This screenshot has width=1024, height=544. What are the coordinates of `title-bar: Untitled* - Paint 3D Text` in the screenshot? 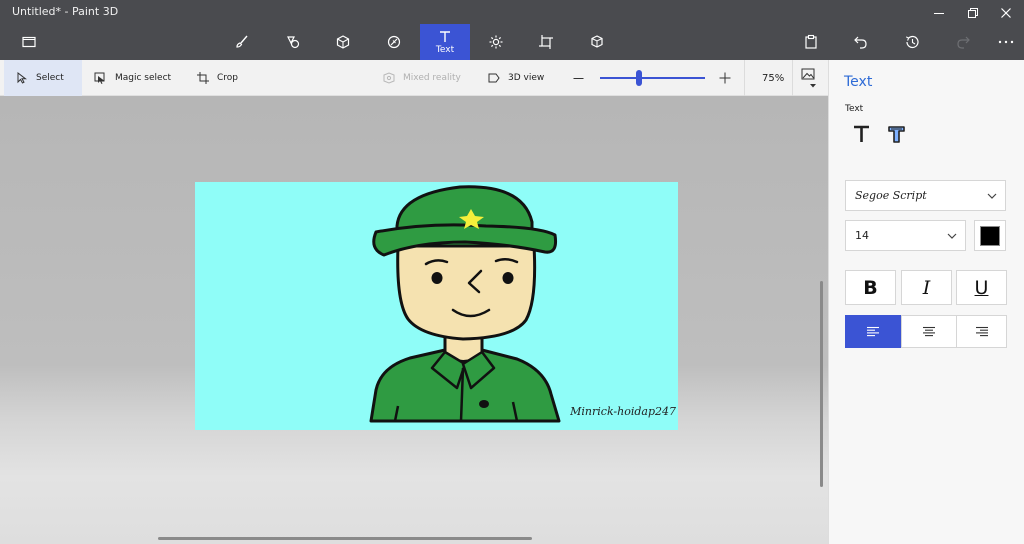 It's located at (512, 30).